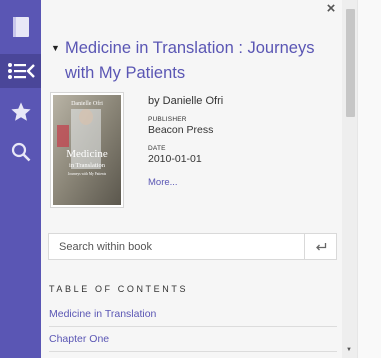  I want to click on side-nav-rail, so click(20, 179).